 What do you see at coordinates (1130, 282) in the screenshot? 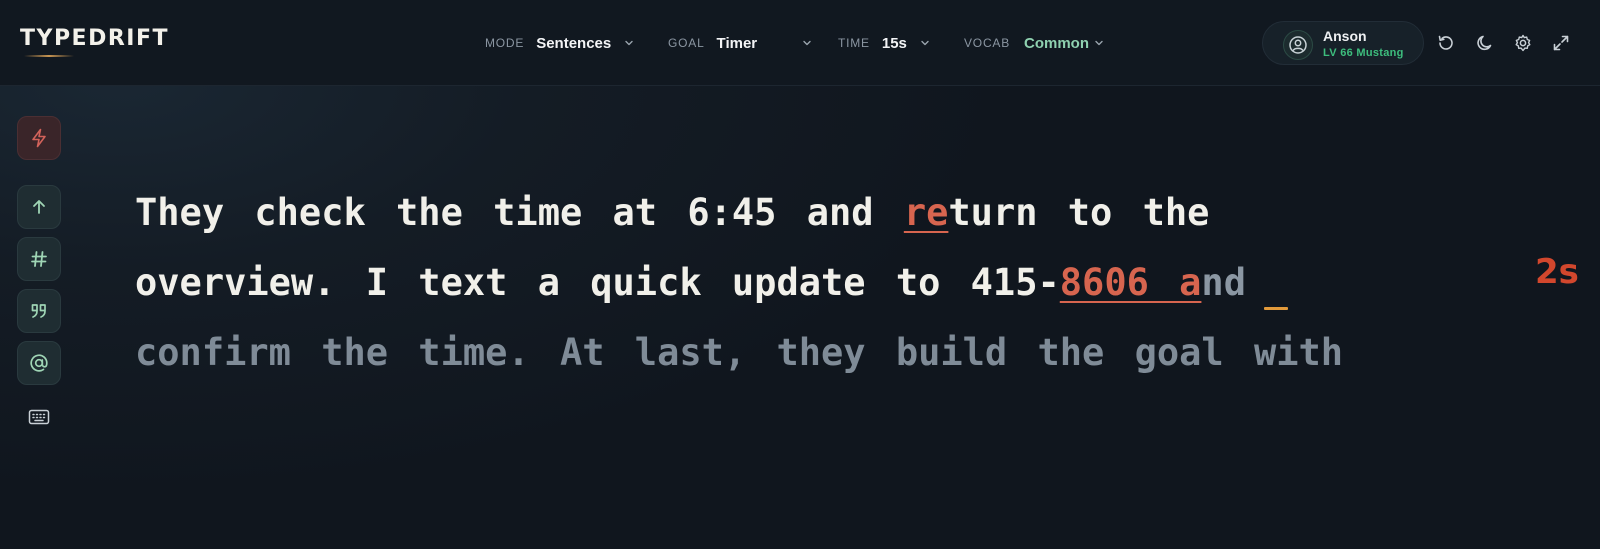
I see `error-text: 8606 a` at bounding box center [1130, 282].